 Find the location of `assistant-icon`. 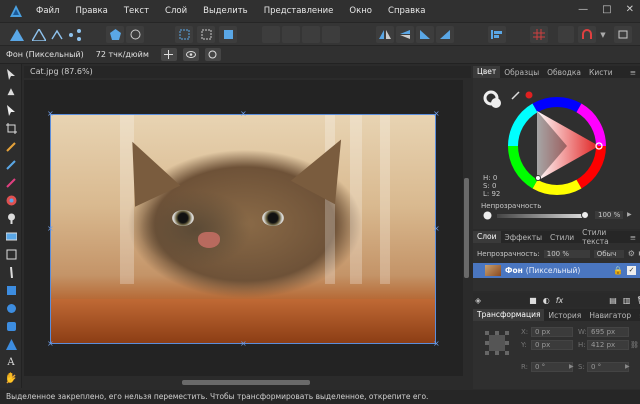

assistant-icon is located at coordinates (623, 34).